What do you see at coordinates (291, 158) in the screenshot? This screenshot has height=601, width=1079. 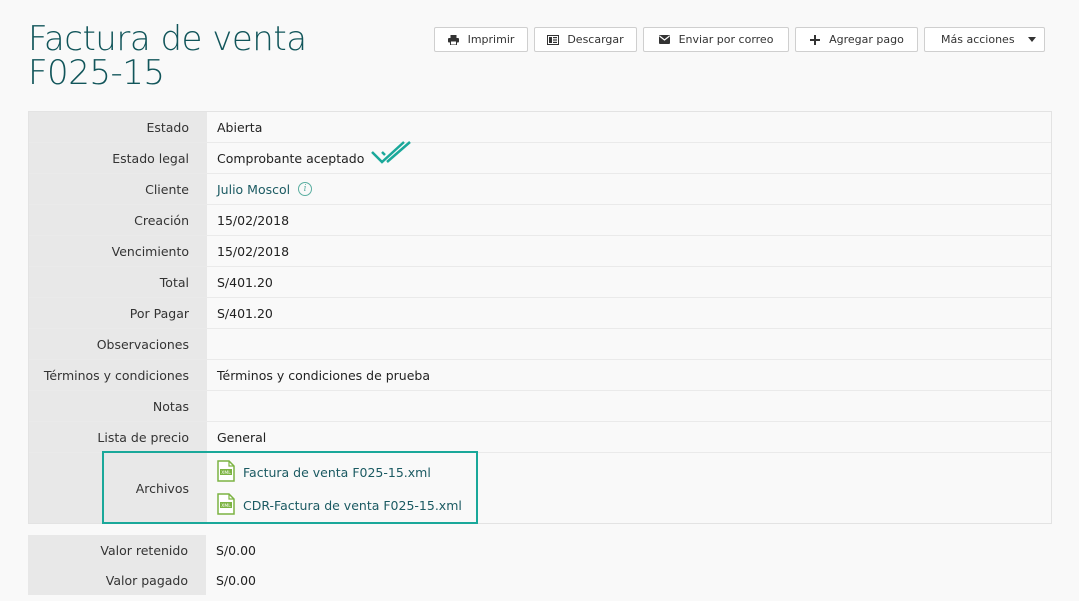 I see `detail-value: Comprobante aceptado` at bounding box center [291, 158].